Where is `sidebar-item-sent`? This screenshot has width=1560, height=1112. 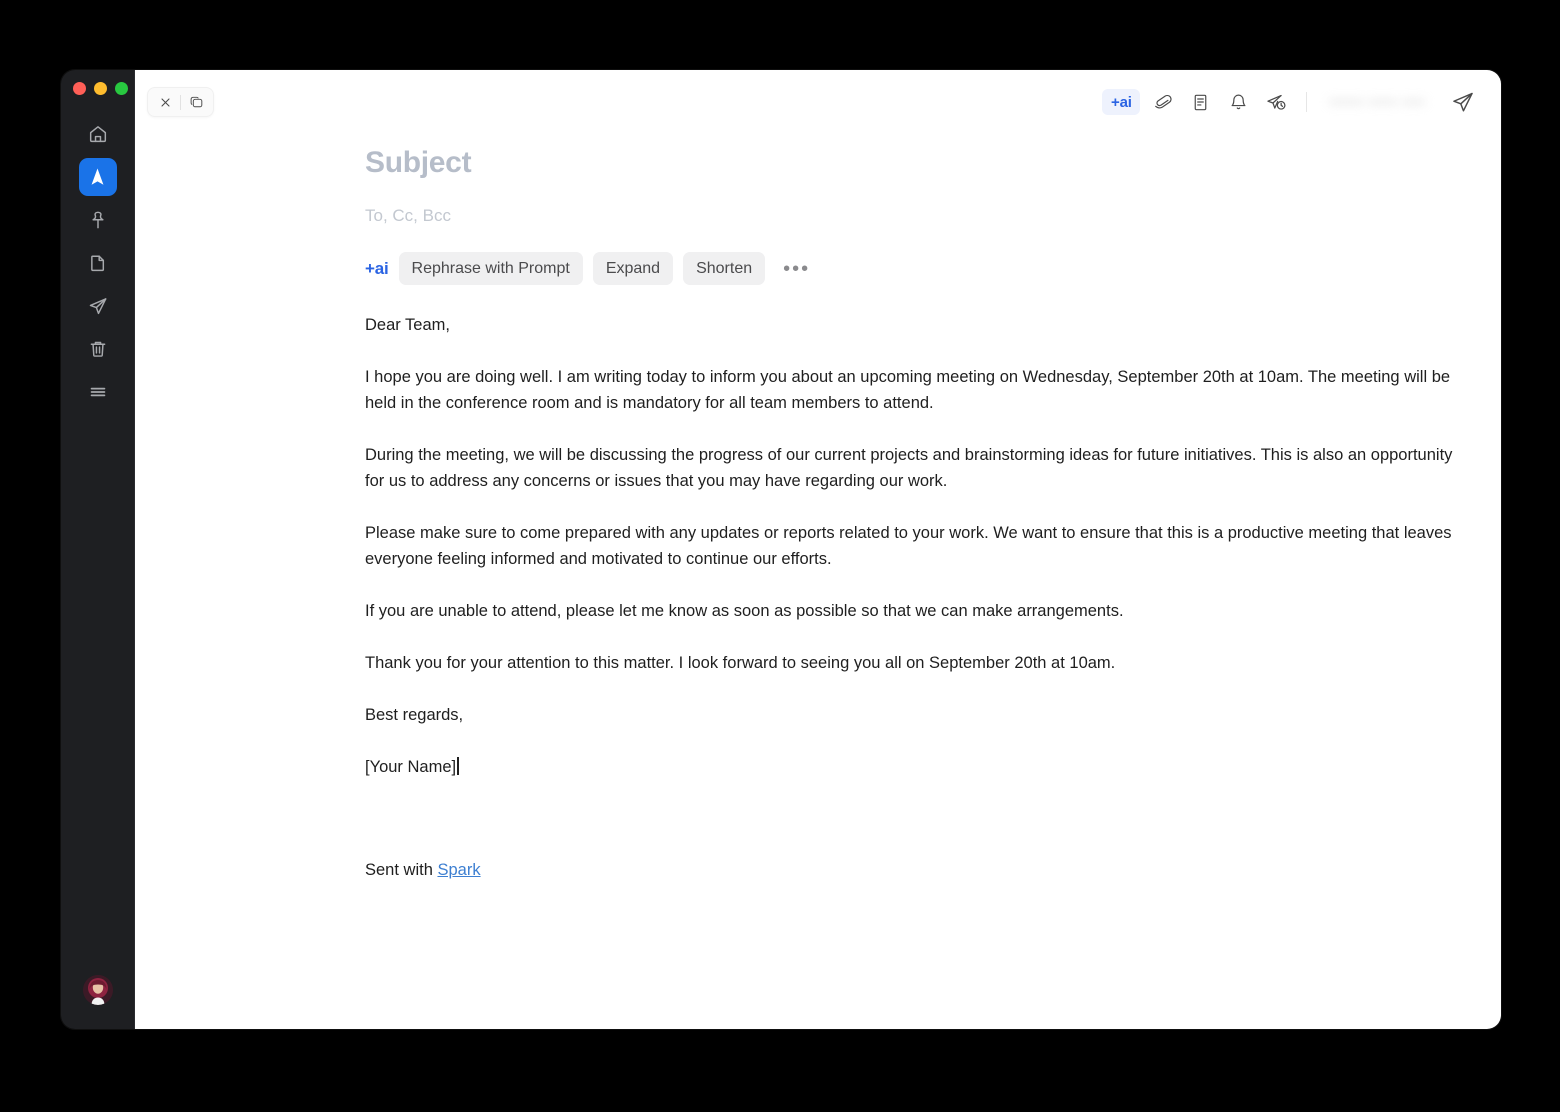
sidebar-item-sent is located at coordinates (98, 306).